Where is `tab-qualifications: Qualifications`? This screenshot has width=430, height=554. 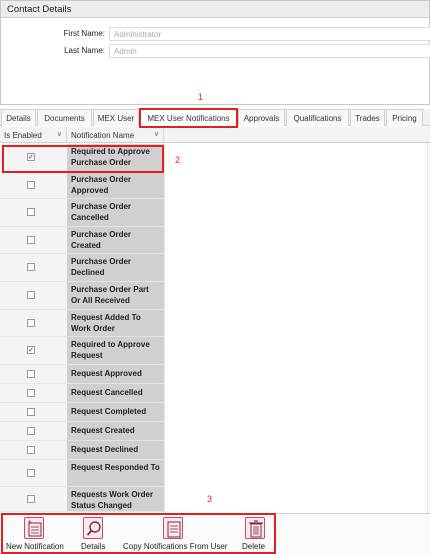 tab-qualifications: Qualifications is located at coordinates (317, 117).